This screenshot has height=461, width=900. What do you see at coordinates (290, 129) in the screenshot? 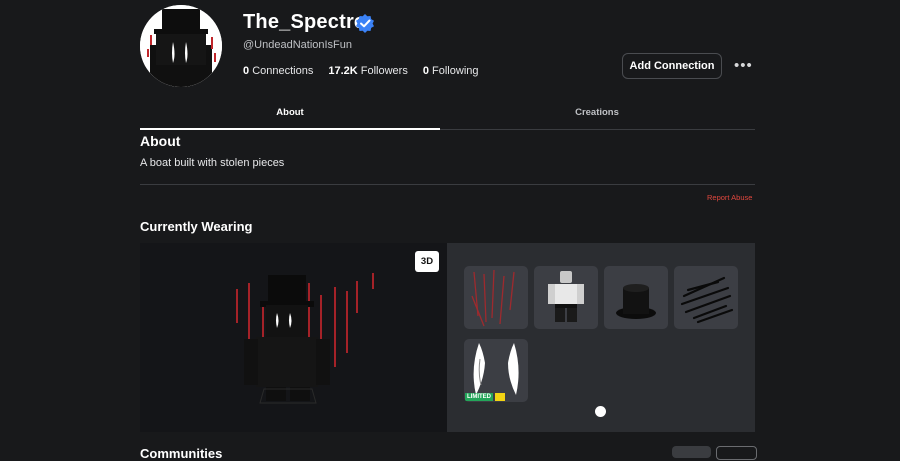
I see `active-tab-indicator` at bounding box center [290, 129].